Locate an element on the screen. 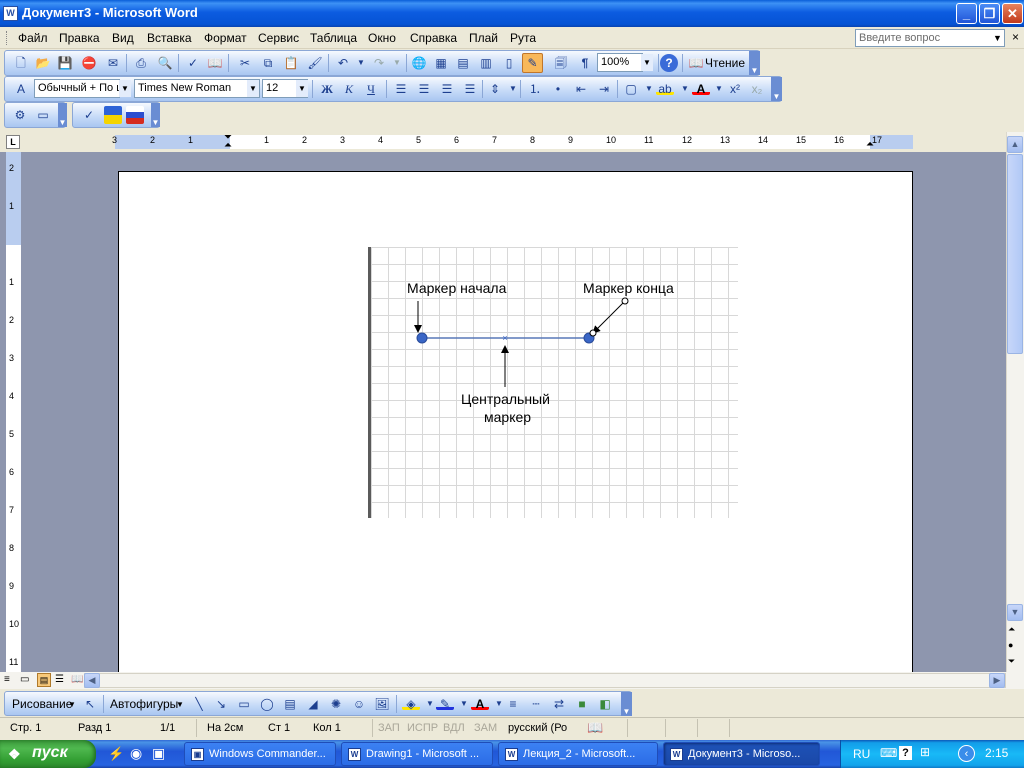  reading-view-icon: 📖 is located at coordinates (77, 679).